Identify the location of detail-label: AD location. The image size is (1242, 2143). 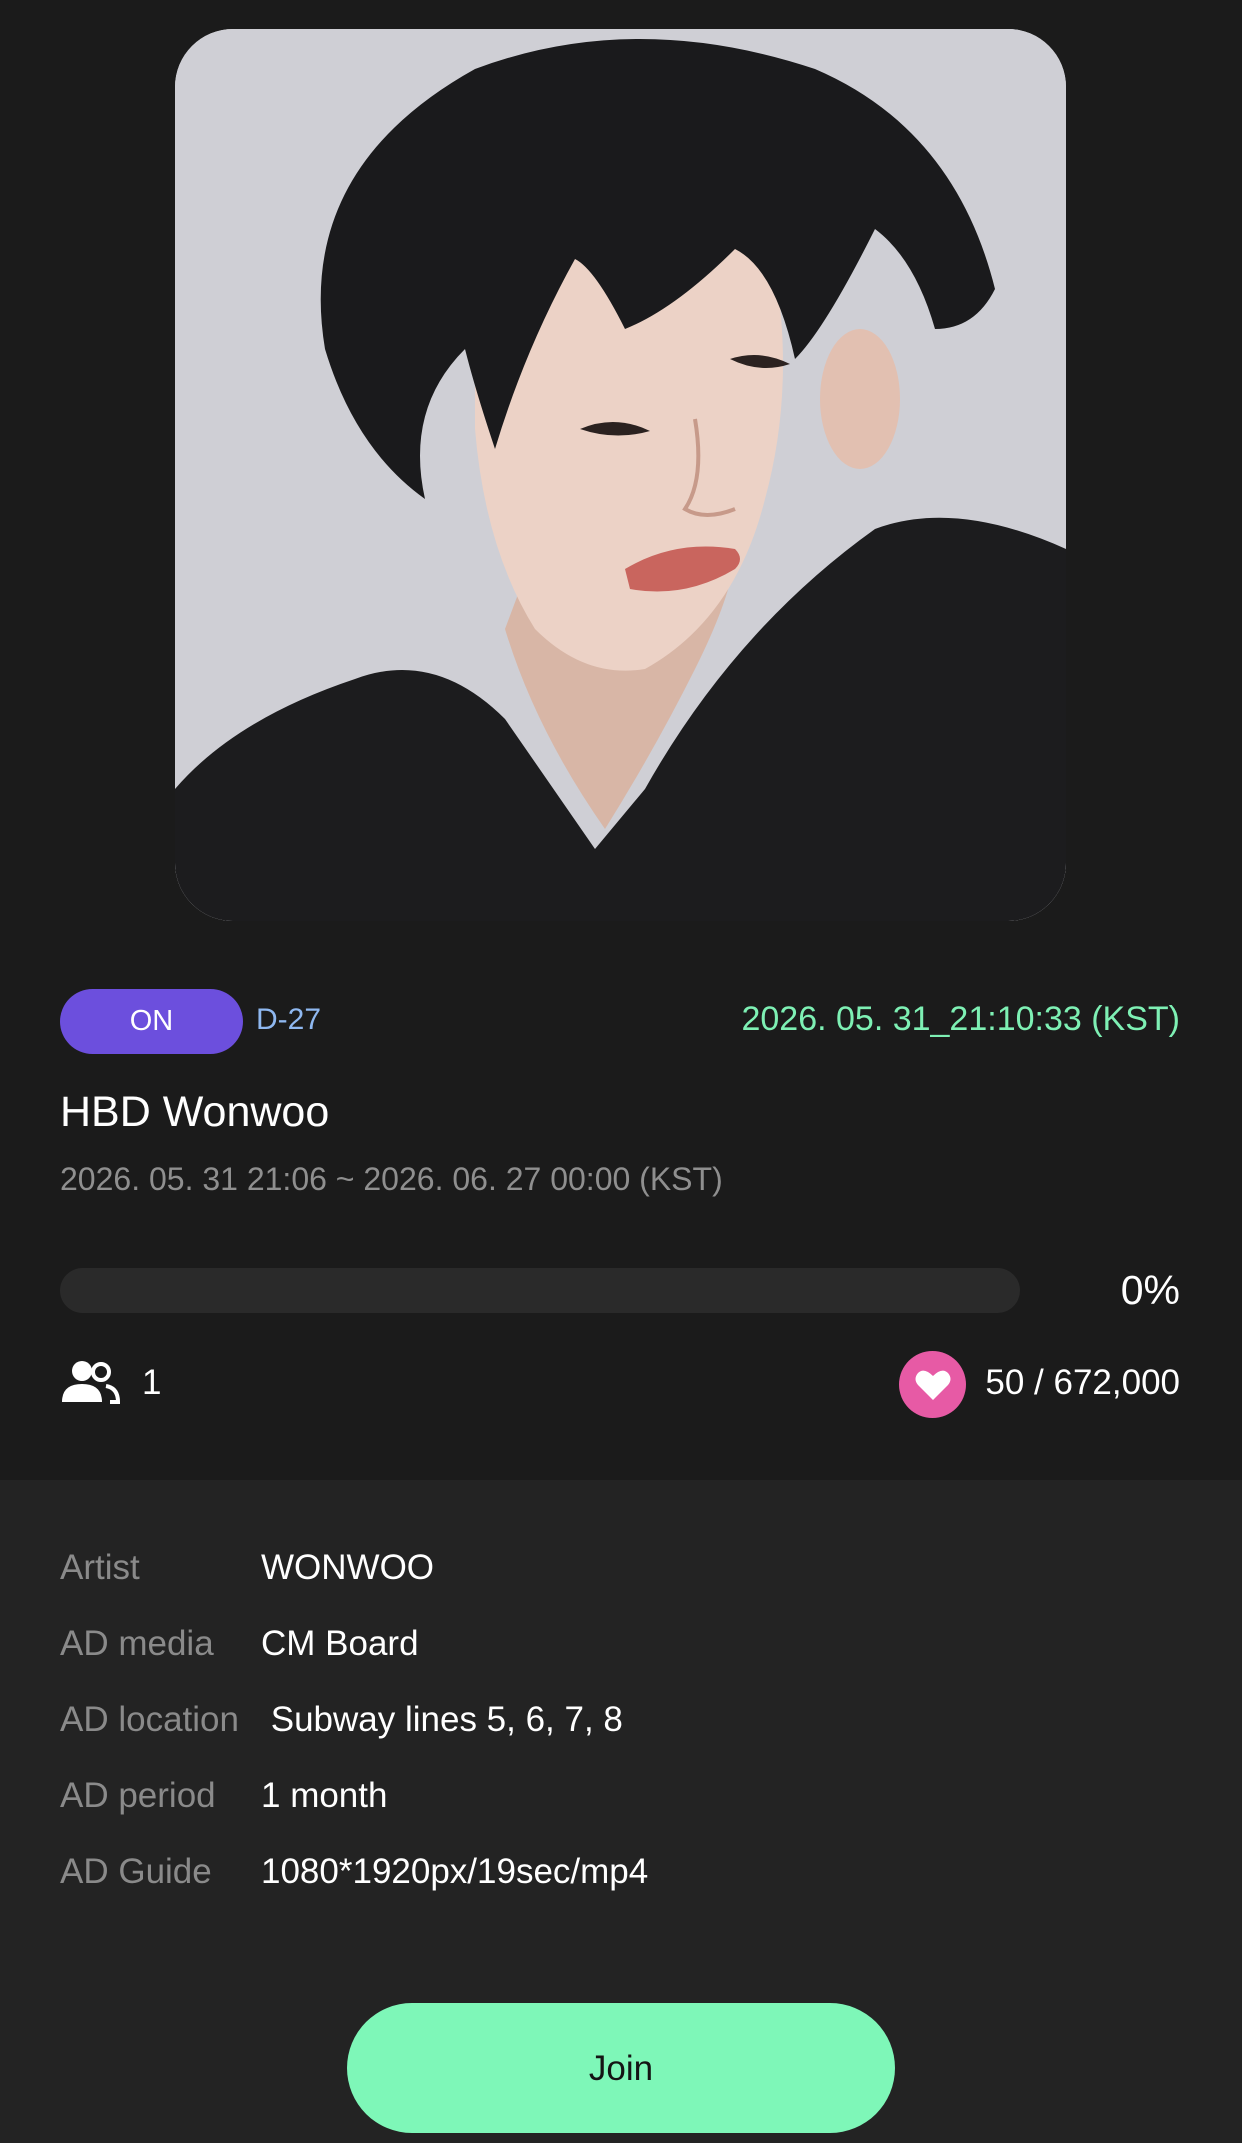
(149, 1719).